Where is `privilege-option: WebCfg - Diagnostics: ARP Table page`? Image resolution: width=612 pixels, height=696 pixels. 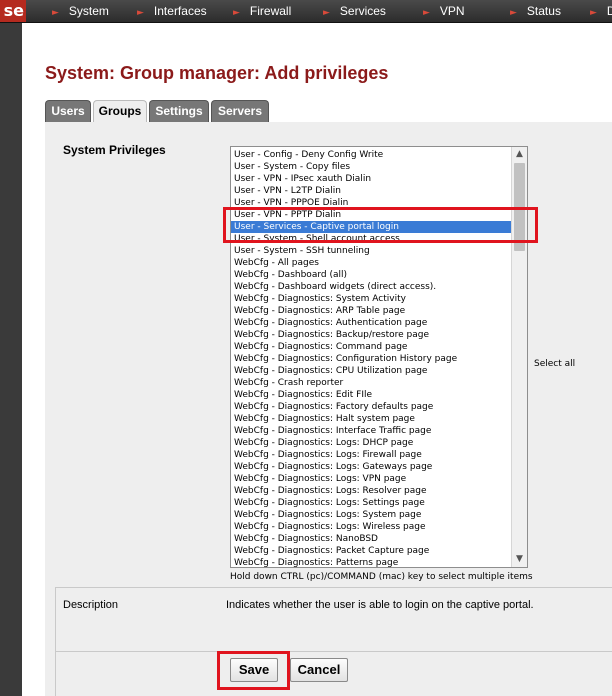
privilege-option: WebCfg - Diagnostics: ARP Table page is located at coordinates (372, 311).